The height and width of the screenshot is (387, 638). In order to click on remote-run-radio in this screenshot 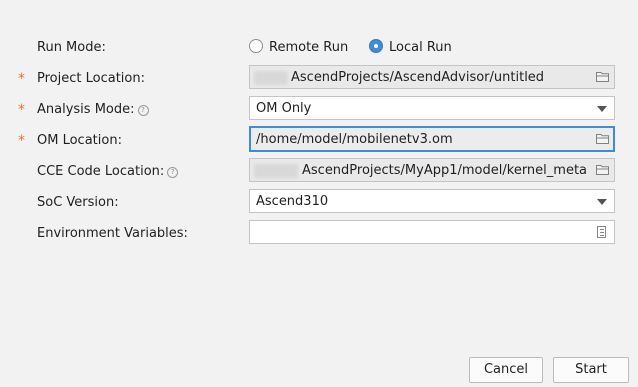, I will do `click(256, 46)`.